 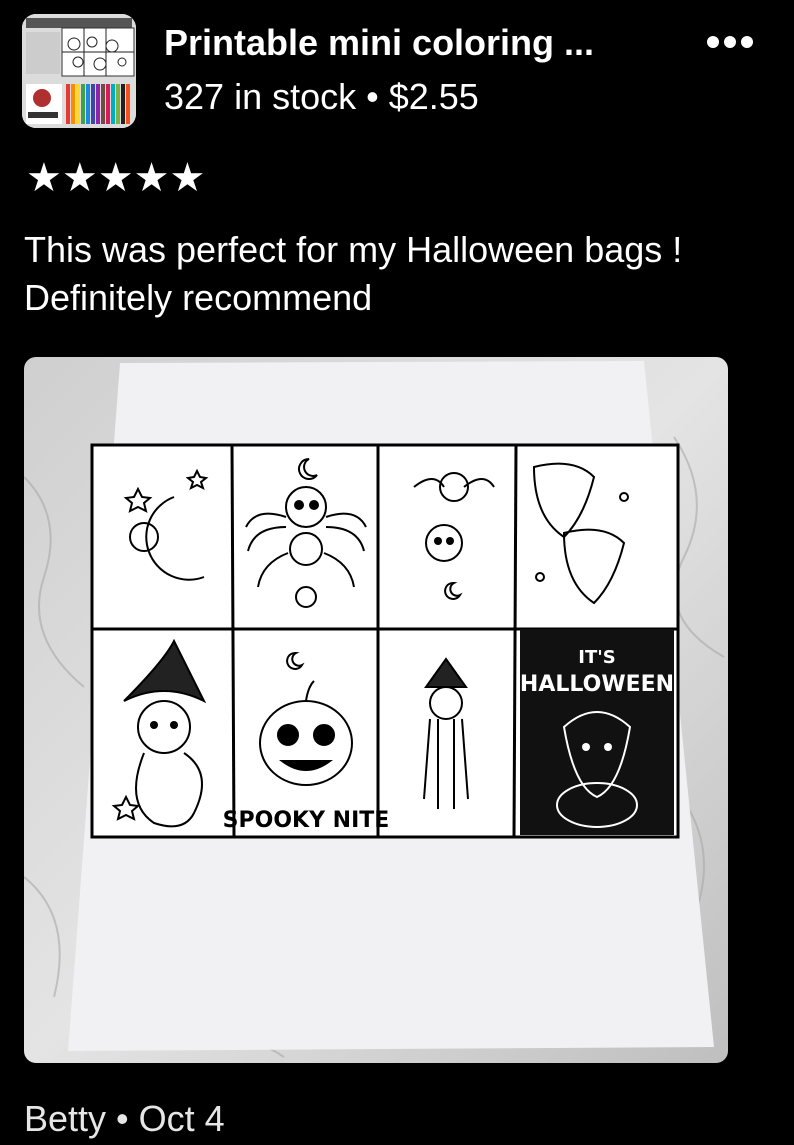 I want to click on photo-text-spooky: SPOOKY NITE, so click(x=306, y=820).